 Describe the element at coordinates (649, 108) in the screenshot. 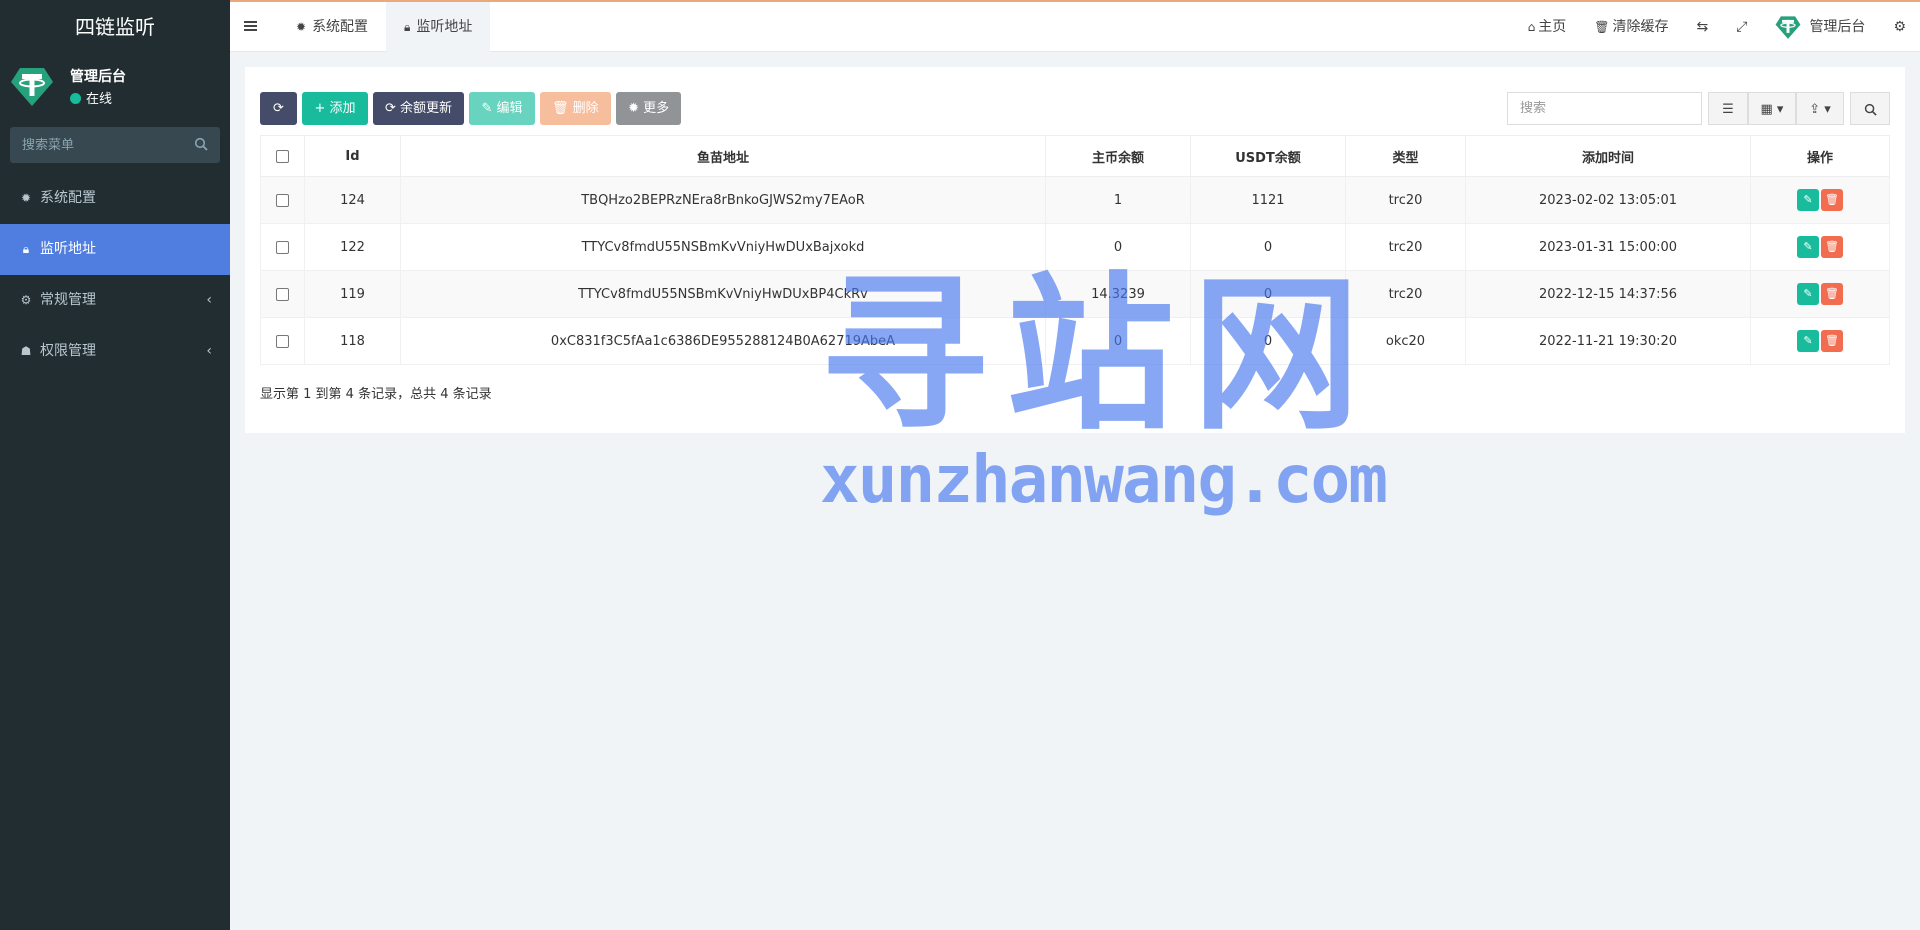

I see `more-button: ✹ 更多` at that location.